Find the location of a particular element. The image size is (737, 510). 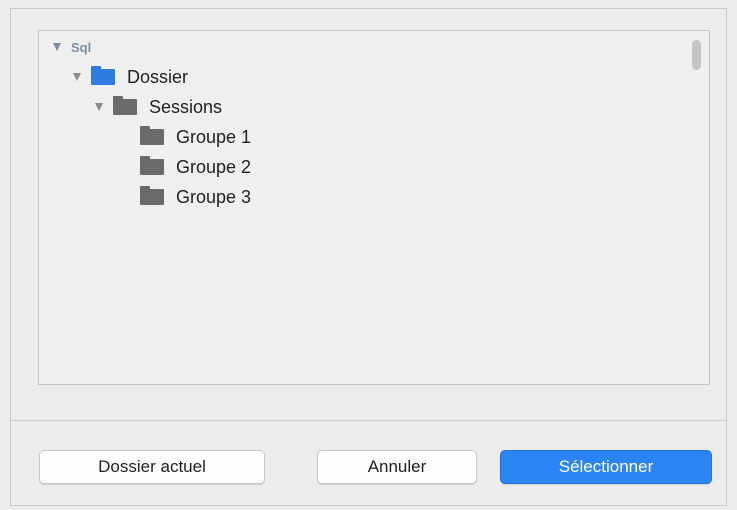

tree-item-label: Sessions is located at coordinates (186, 106).